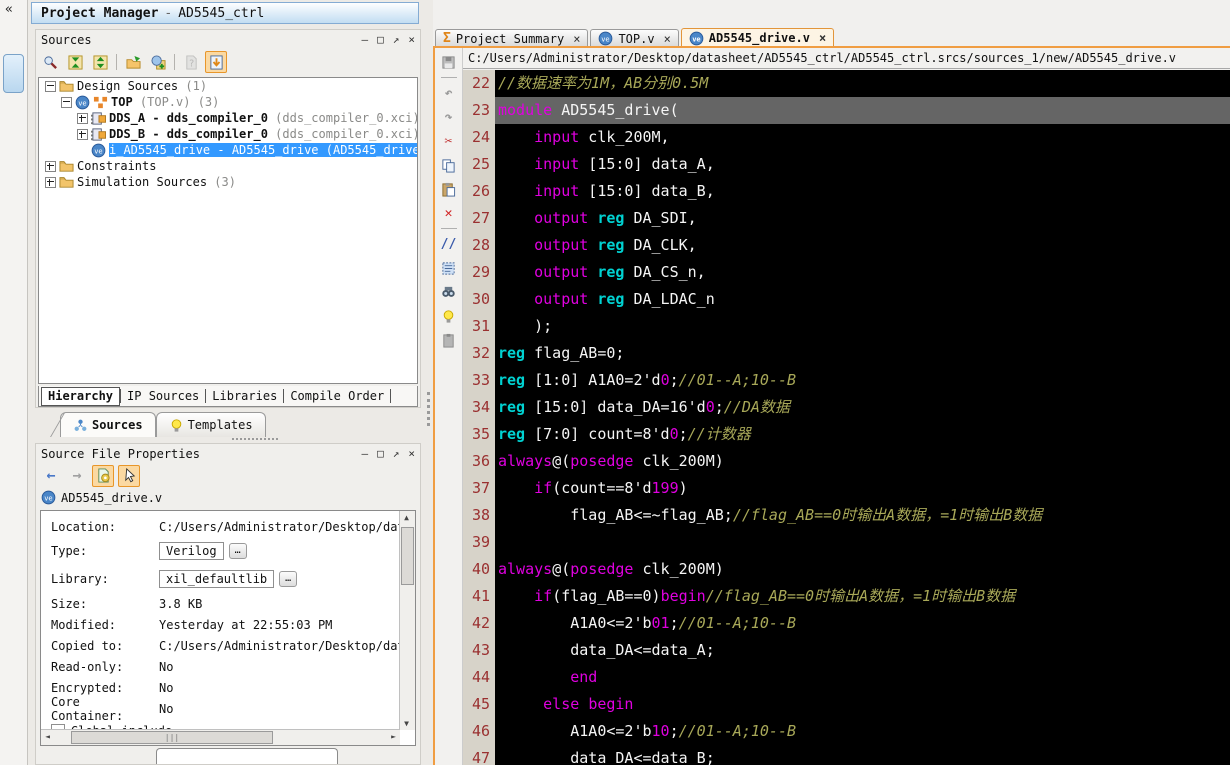 This screenshot has height=765, width=1230. Describe the element at coordinates (479, 245) in the screenshot. I see `line-number: 28` at that location.